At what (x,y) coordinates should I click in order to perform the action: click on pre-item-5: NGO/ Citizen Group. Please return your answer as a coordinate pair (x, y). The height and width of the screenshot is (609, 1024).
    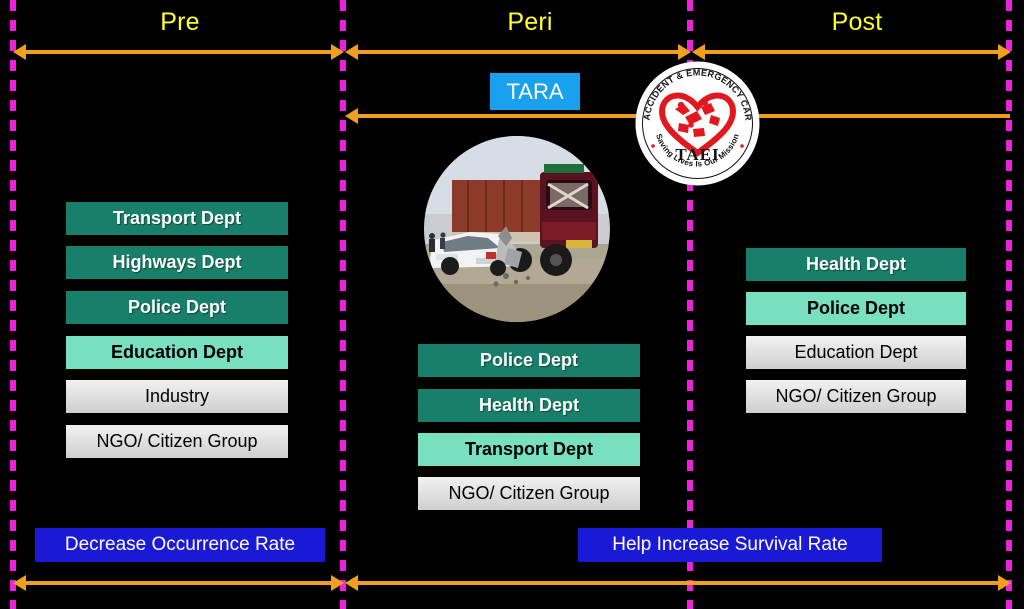
    Looking at the image, I should click on (177, 441).